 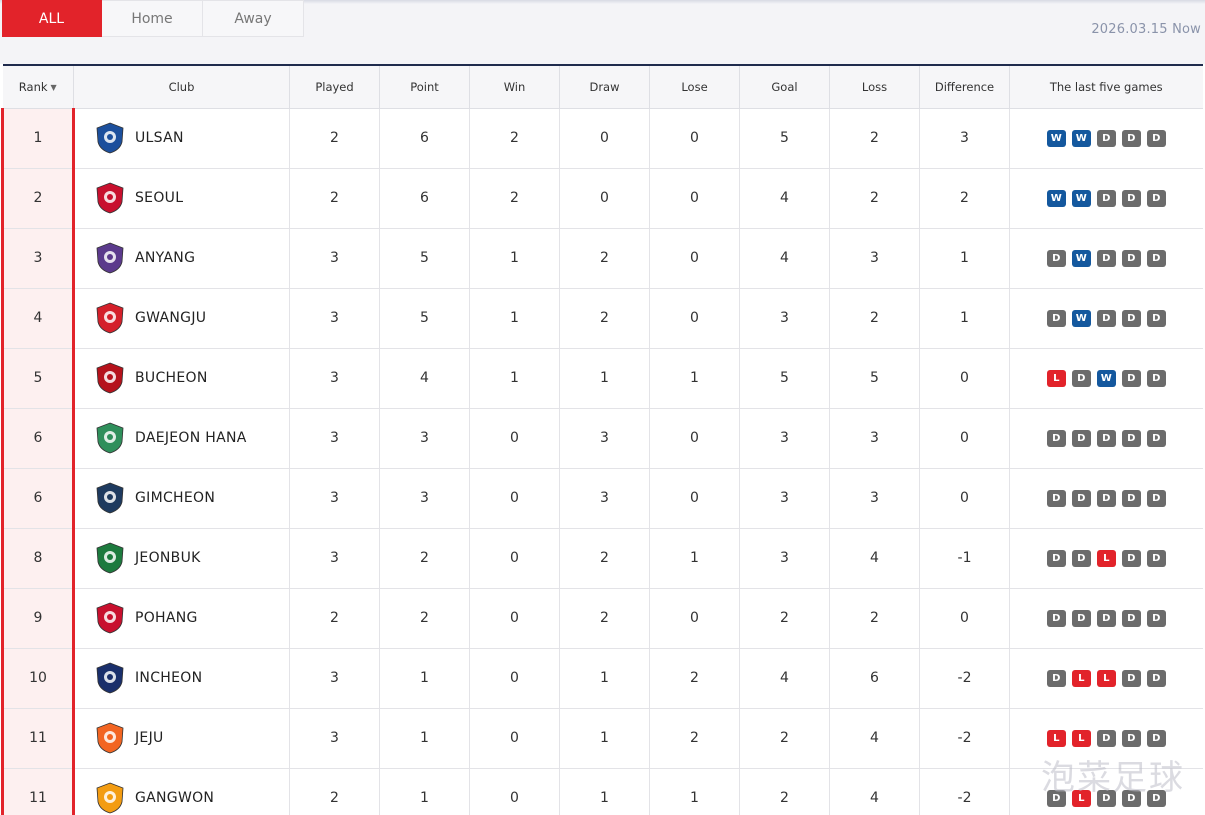 I want to click on last-five-cell: WWDDD, so click(x=1106, y=198).